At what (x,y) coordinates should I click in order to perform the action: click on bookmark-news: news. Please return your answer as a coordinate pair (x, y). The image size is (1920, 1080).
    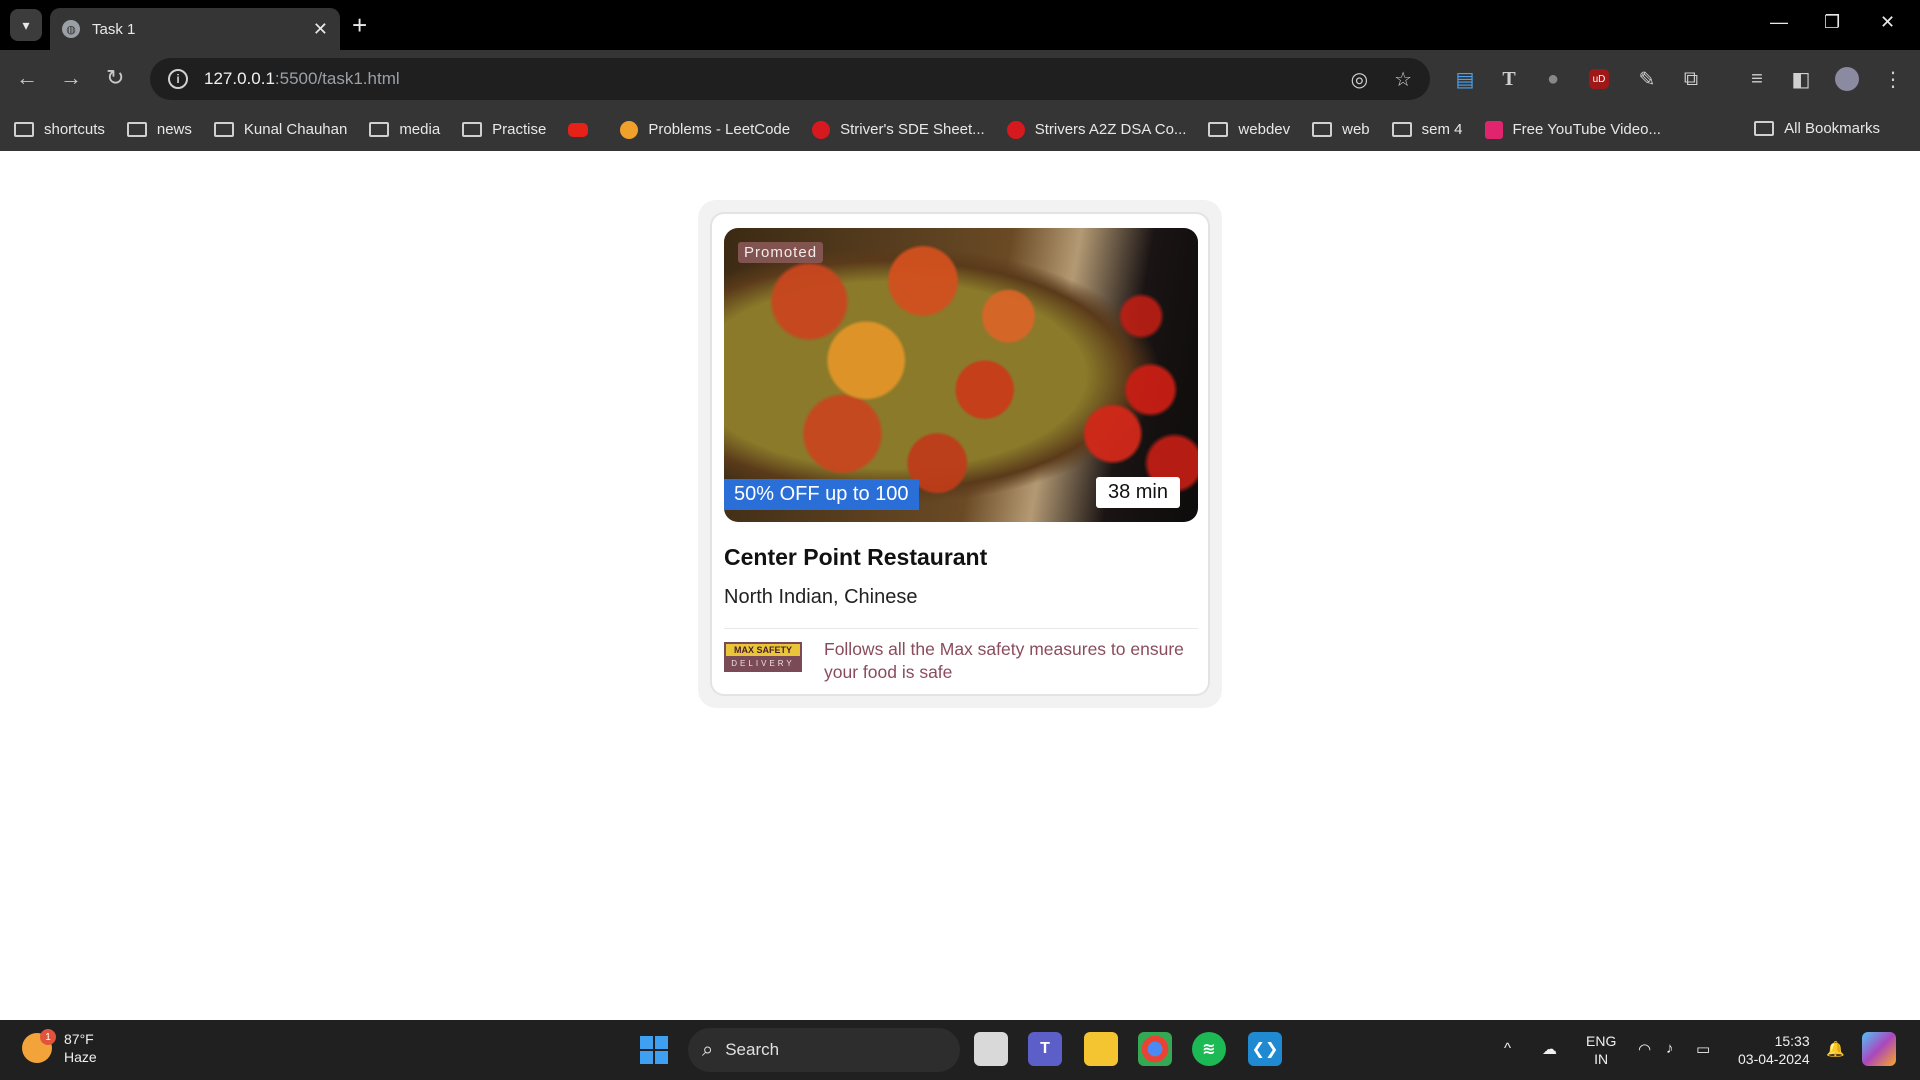
    Looking at the image, I should click on (159, 129).